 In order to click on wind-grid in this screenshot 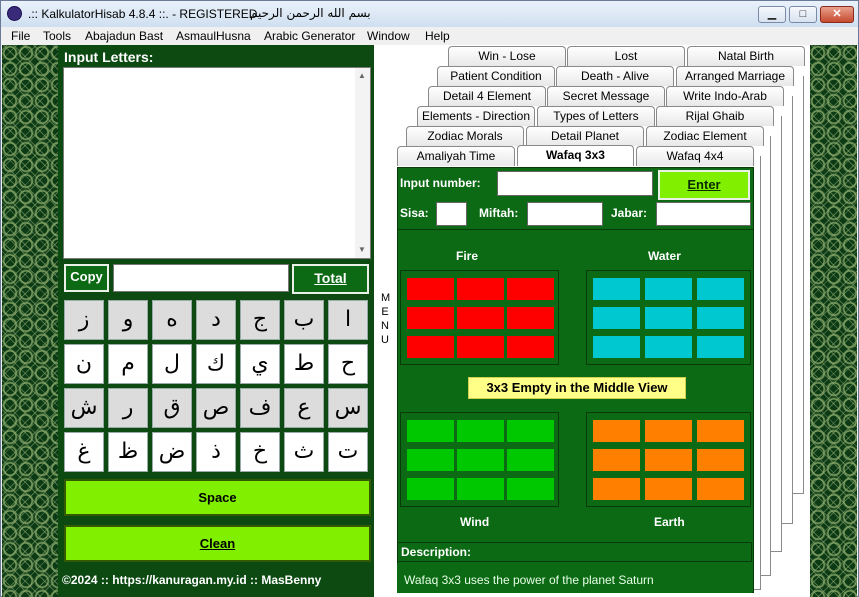, I will do `click(479, 459)`.